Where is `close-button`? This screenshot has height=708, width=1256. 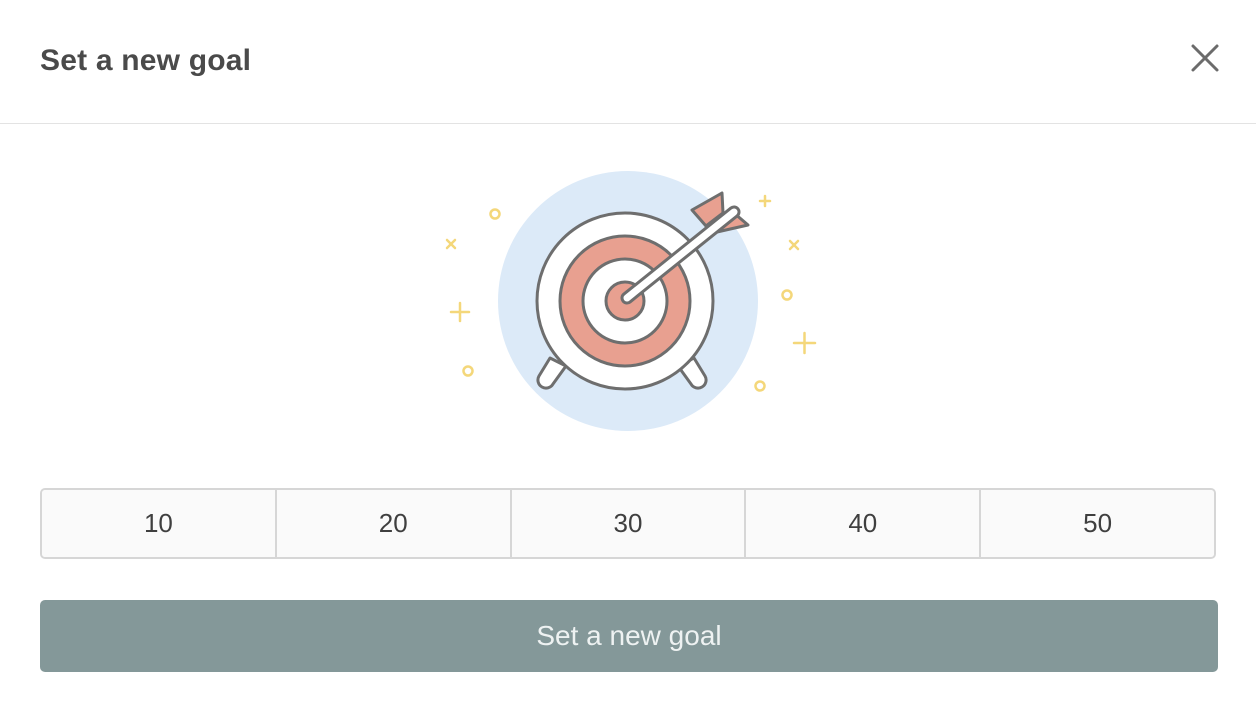
close-button is located at coordinates (1205, 58).